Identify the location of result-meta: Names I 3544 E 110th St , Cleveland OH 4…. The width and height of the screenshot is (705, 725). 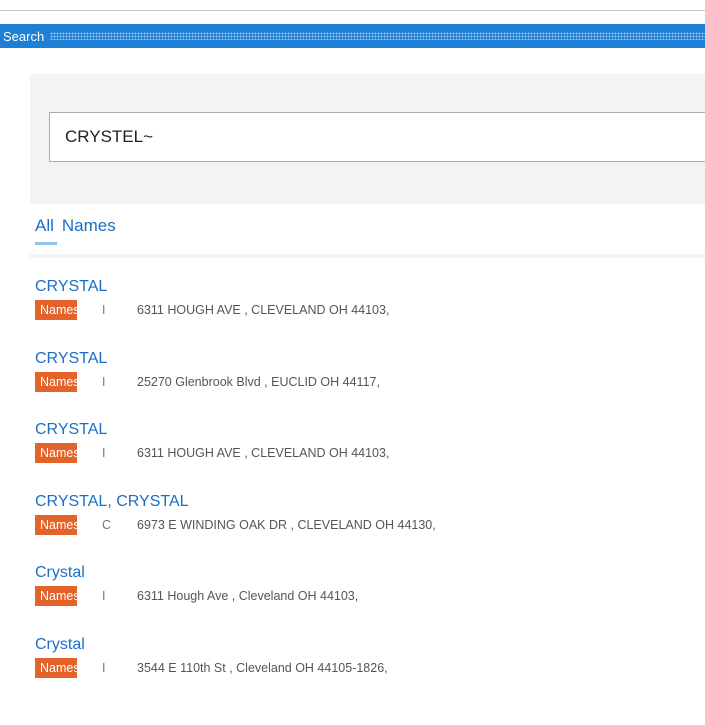
(211, 668).